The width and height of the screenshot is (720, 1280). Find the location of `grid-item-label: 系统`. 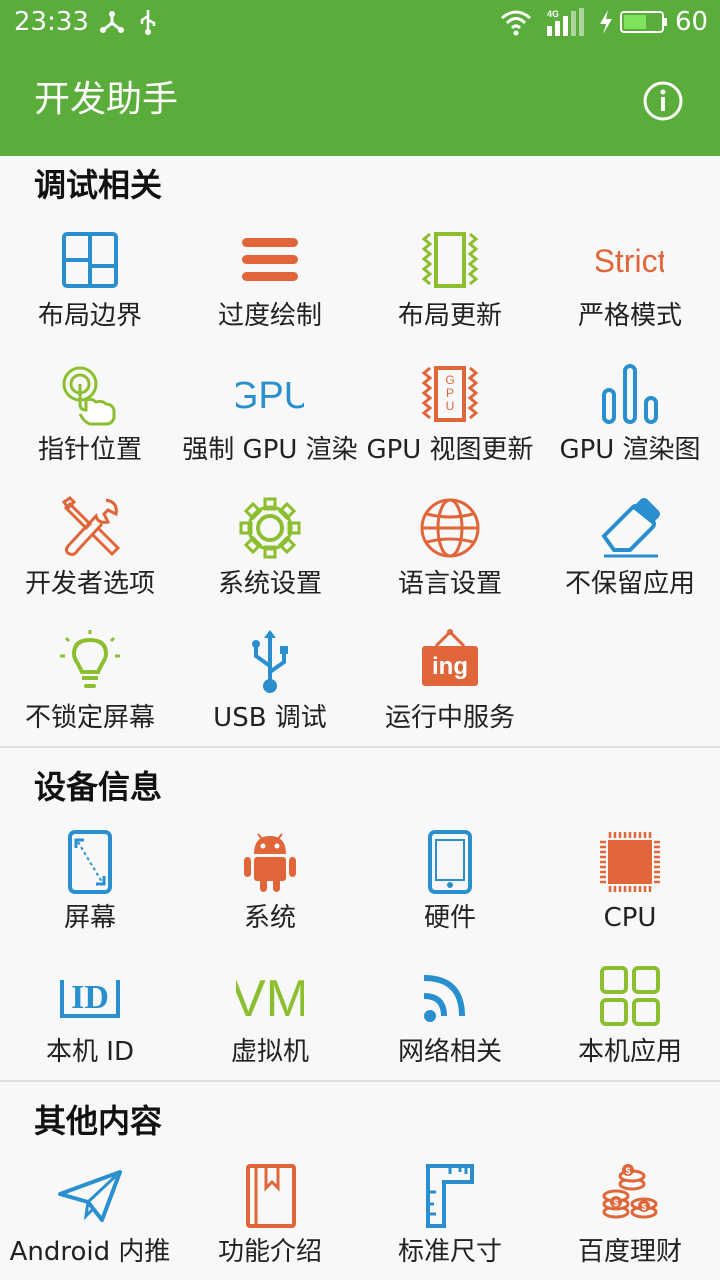

grid-item-label: 系统 is located at coordinates (269, 918).